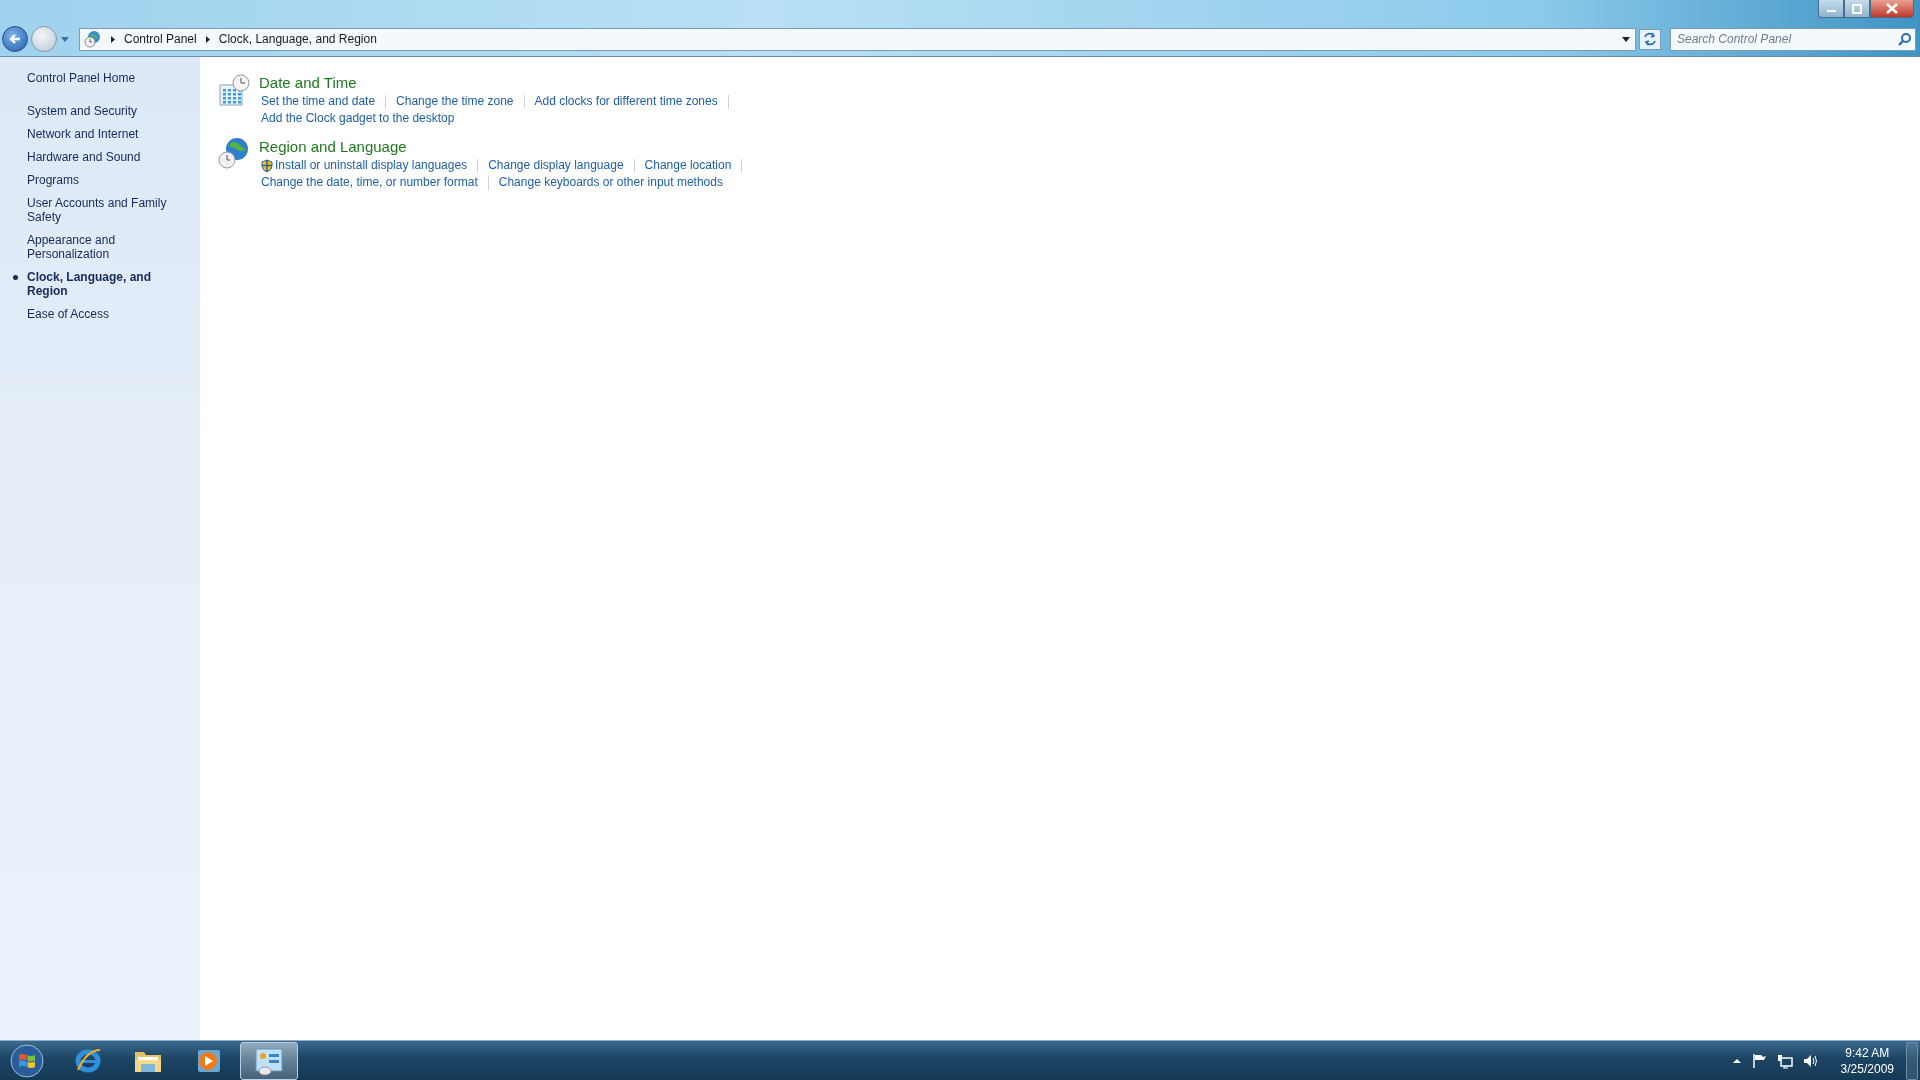 The image size is (1920, 1080). What do you see at coordinates (107, 210) in the screenshot?
I see `sidebar-item: User Accounts and Family Safety` at bounding box center [107, 210].